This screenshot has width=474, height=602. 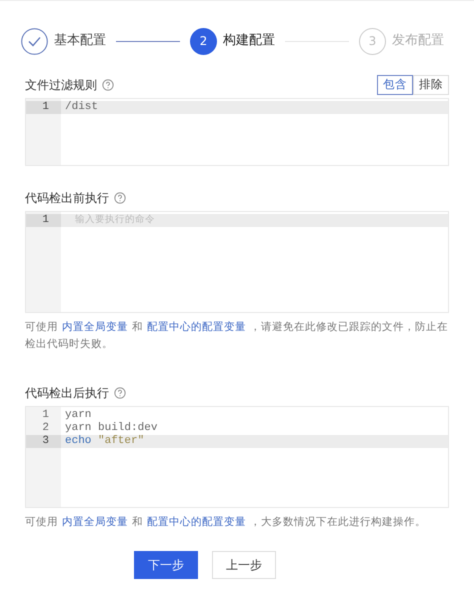 What do you see at coordinates (418, 41) in the screenshot?
I see `step-label: 发布配置` at bounding box center [418, 41].